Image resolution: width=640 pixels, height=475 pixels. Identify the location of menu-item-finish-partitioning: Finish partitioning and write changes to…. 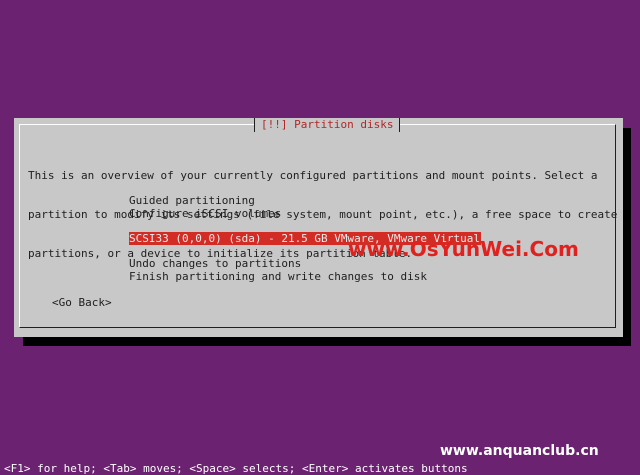
(309, 276).